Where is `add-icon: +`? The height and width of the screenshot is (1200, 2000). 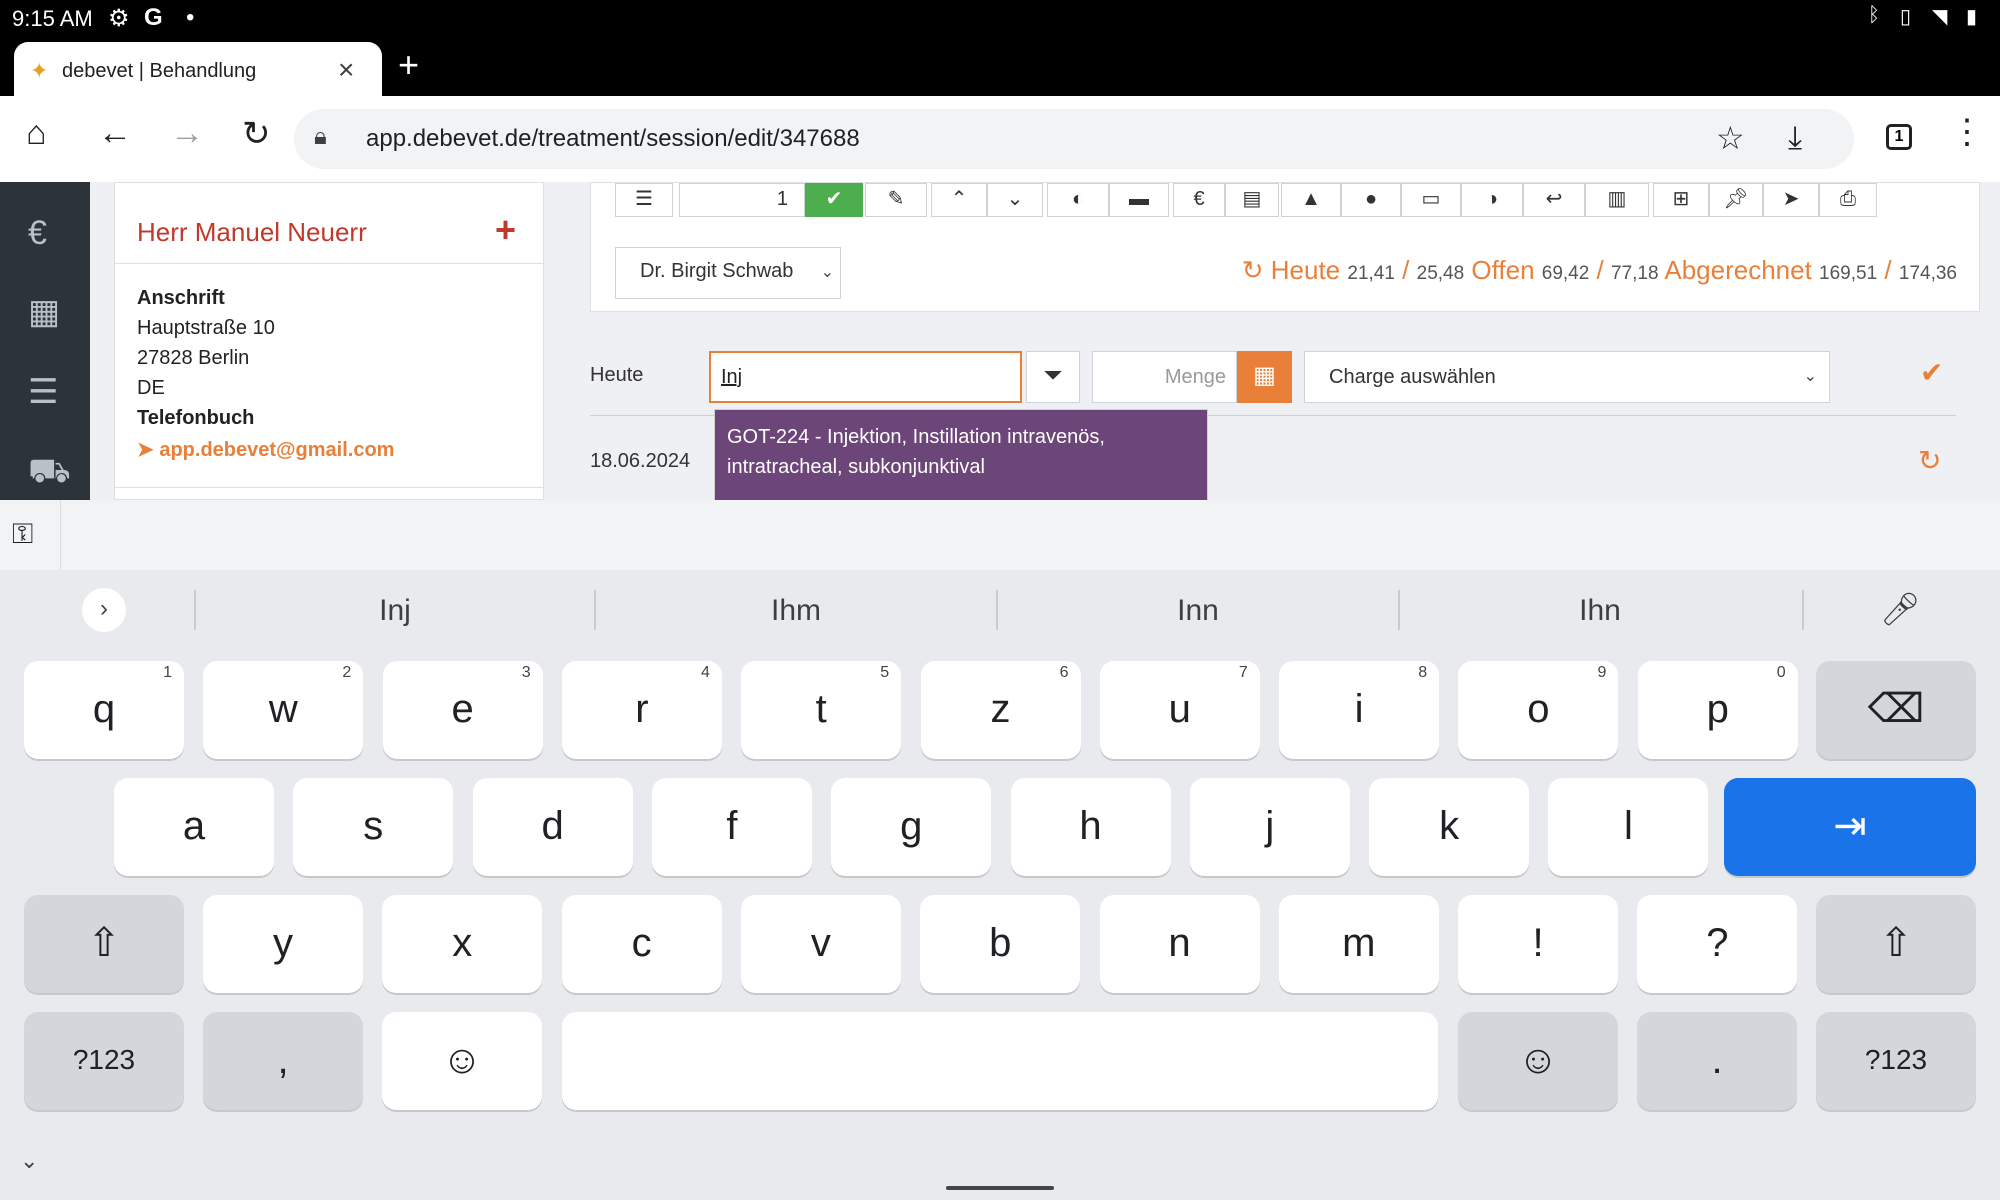
add-icon: + is located at coordinates (505, 230).